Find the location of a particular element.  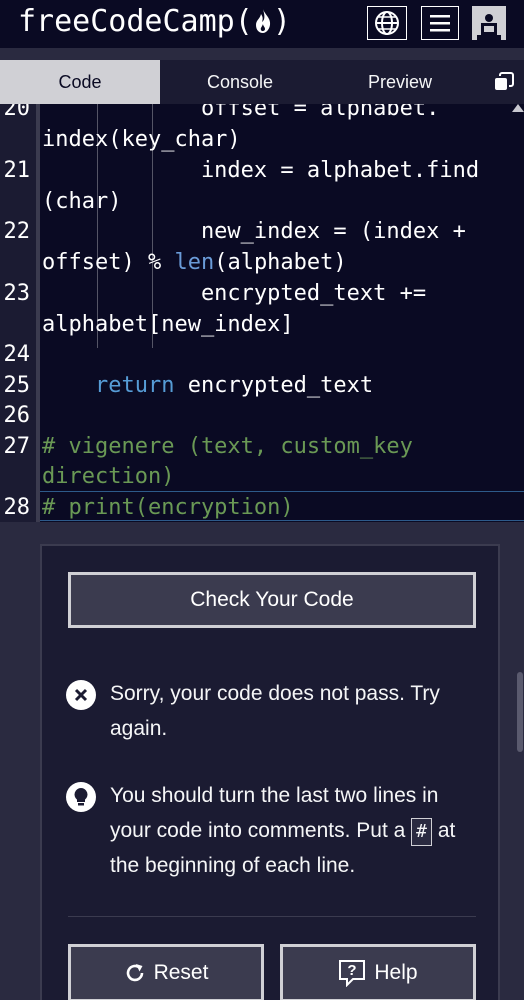

reset-icon is located at coordinates (134, 973).